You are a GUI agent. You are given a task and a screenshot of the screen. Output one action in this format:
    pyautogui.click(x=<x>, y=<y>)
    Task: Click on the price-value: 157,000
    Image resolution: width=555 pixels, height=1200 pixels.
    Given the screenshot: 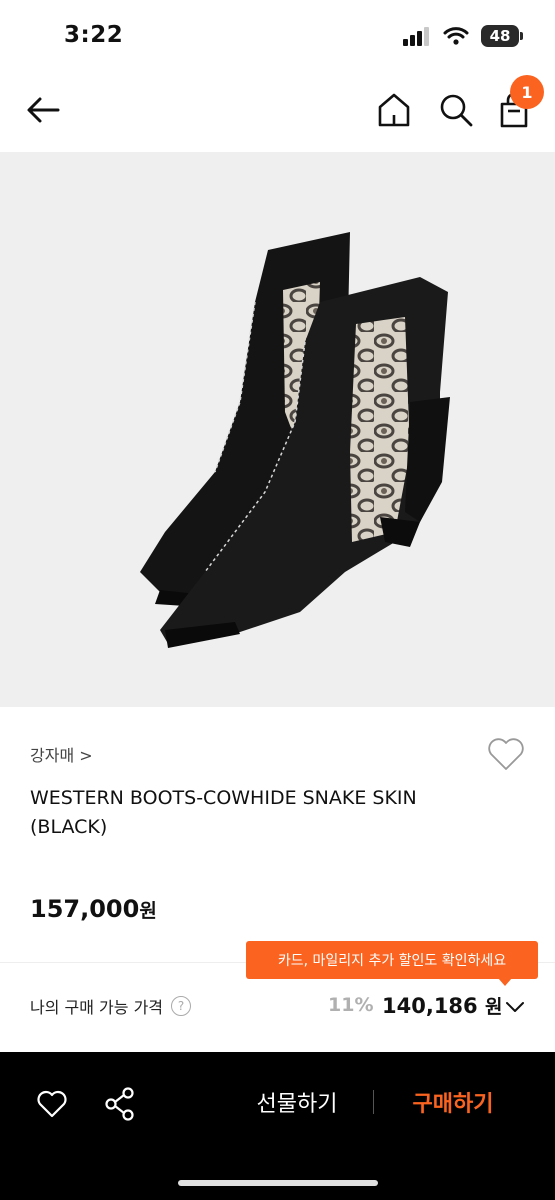 What is the action you would take?
    pyautogui.click(x=85, y=909)
    